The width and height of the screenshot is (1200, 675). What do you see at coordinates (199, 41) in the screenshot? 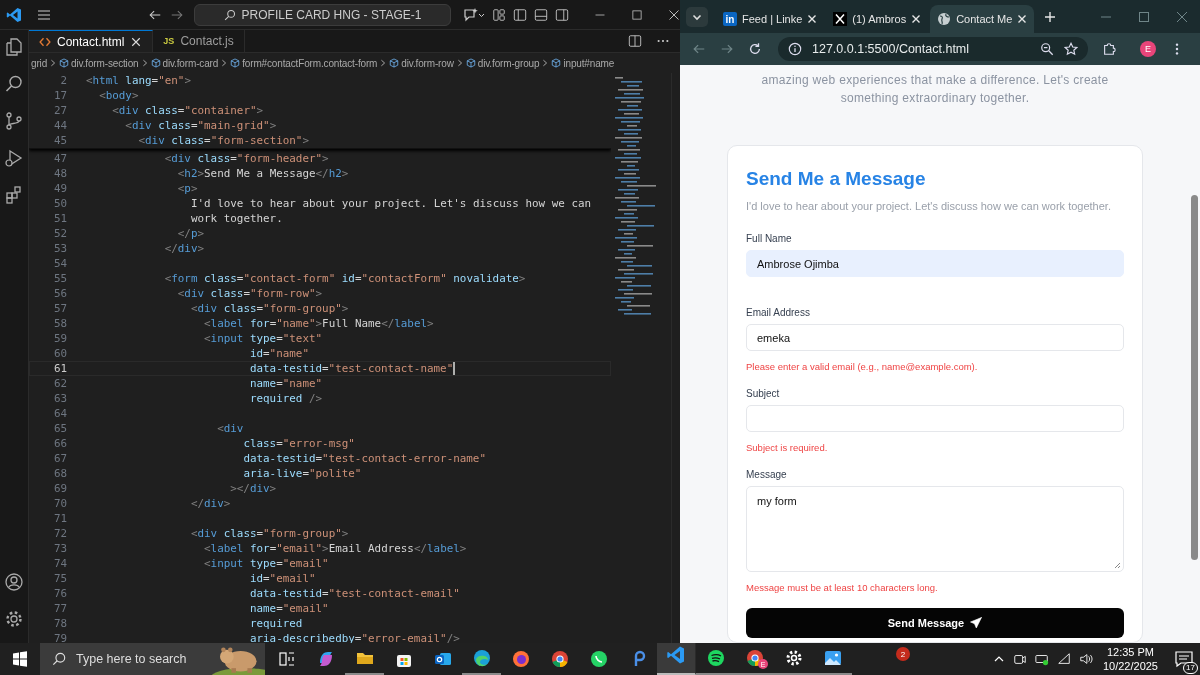
I see `editor-tab: JS Contact.js` at bounding box center [199, 41].